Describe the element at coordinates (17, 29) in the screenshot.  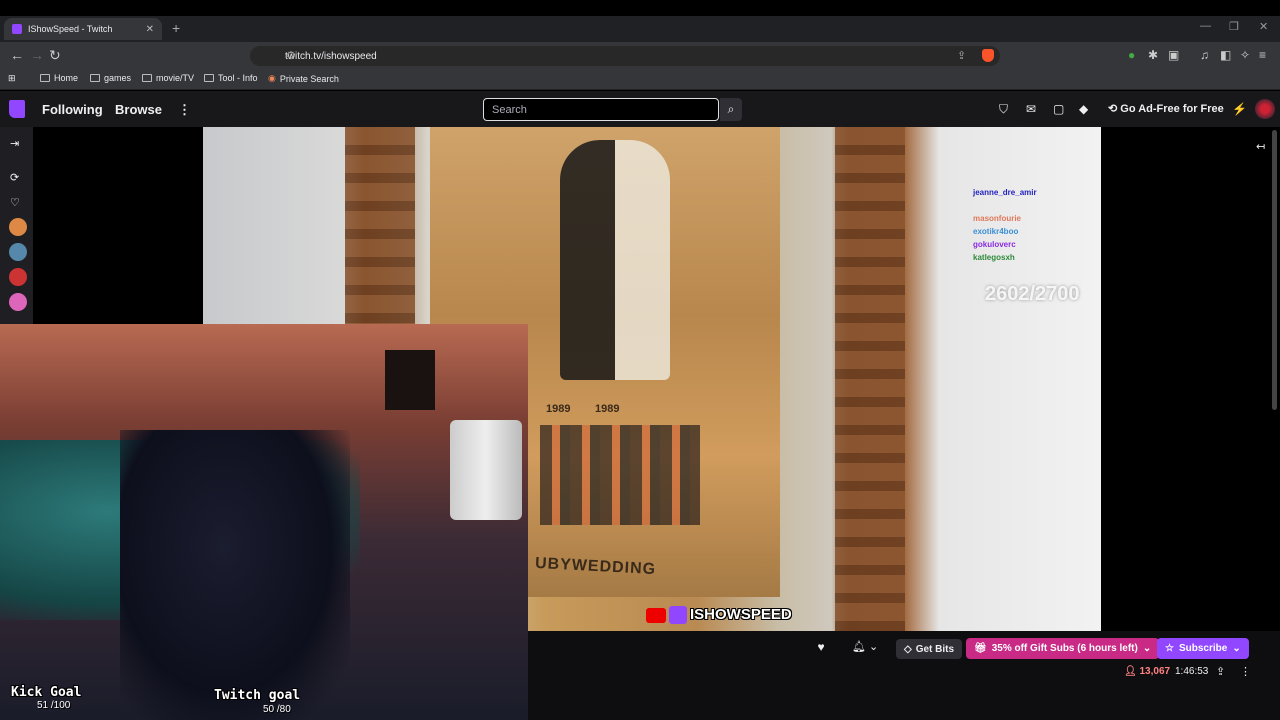
I see `twitch-favicon-icon` at that location.